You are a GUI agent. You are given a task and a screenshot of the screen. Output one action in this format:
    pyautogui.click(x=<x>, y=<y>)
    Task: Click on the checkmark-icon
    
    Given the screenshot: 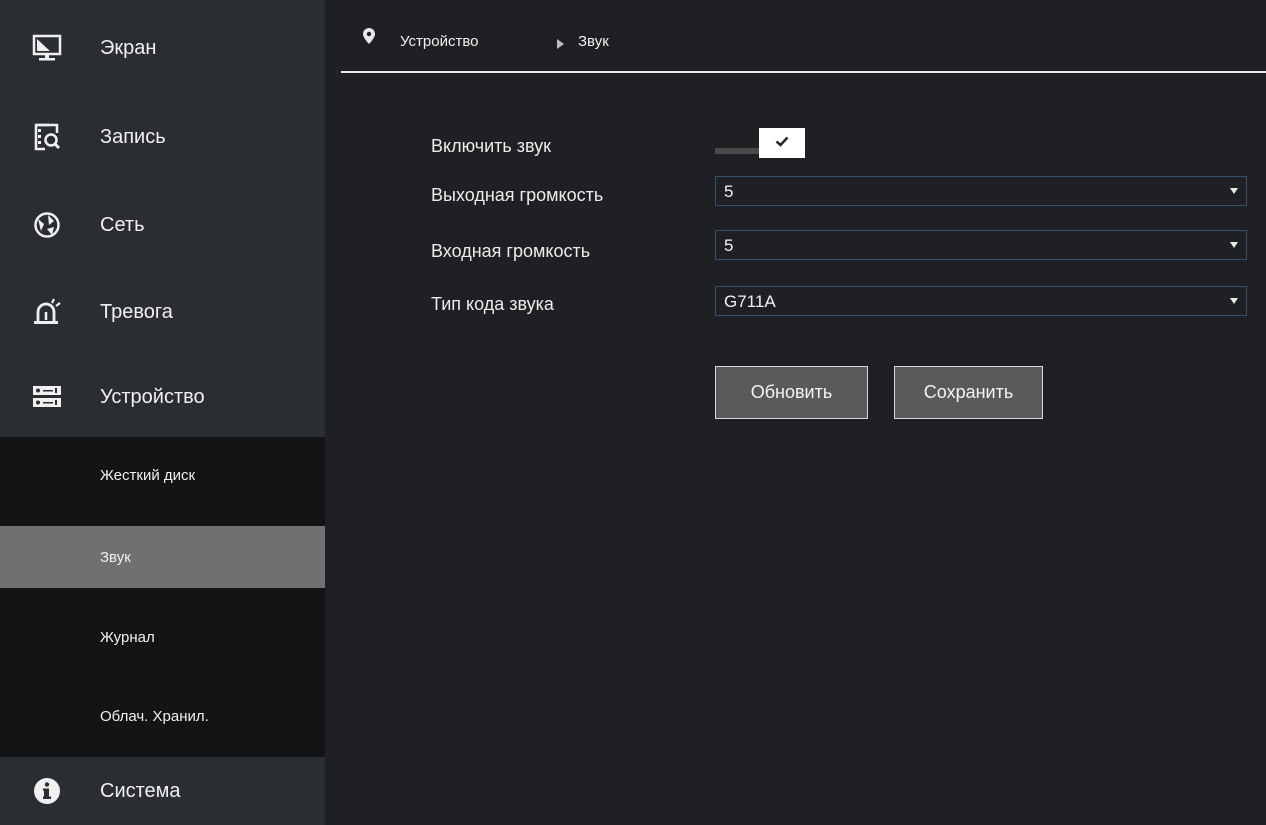 What is the action you would take?
    pyautogui.click(x=782, y=143)
    